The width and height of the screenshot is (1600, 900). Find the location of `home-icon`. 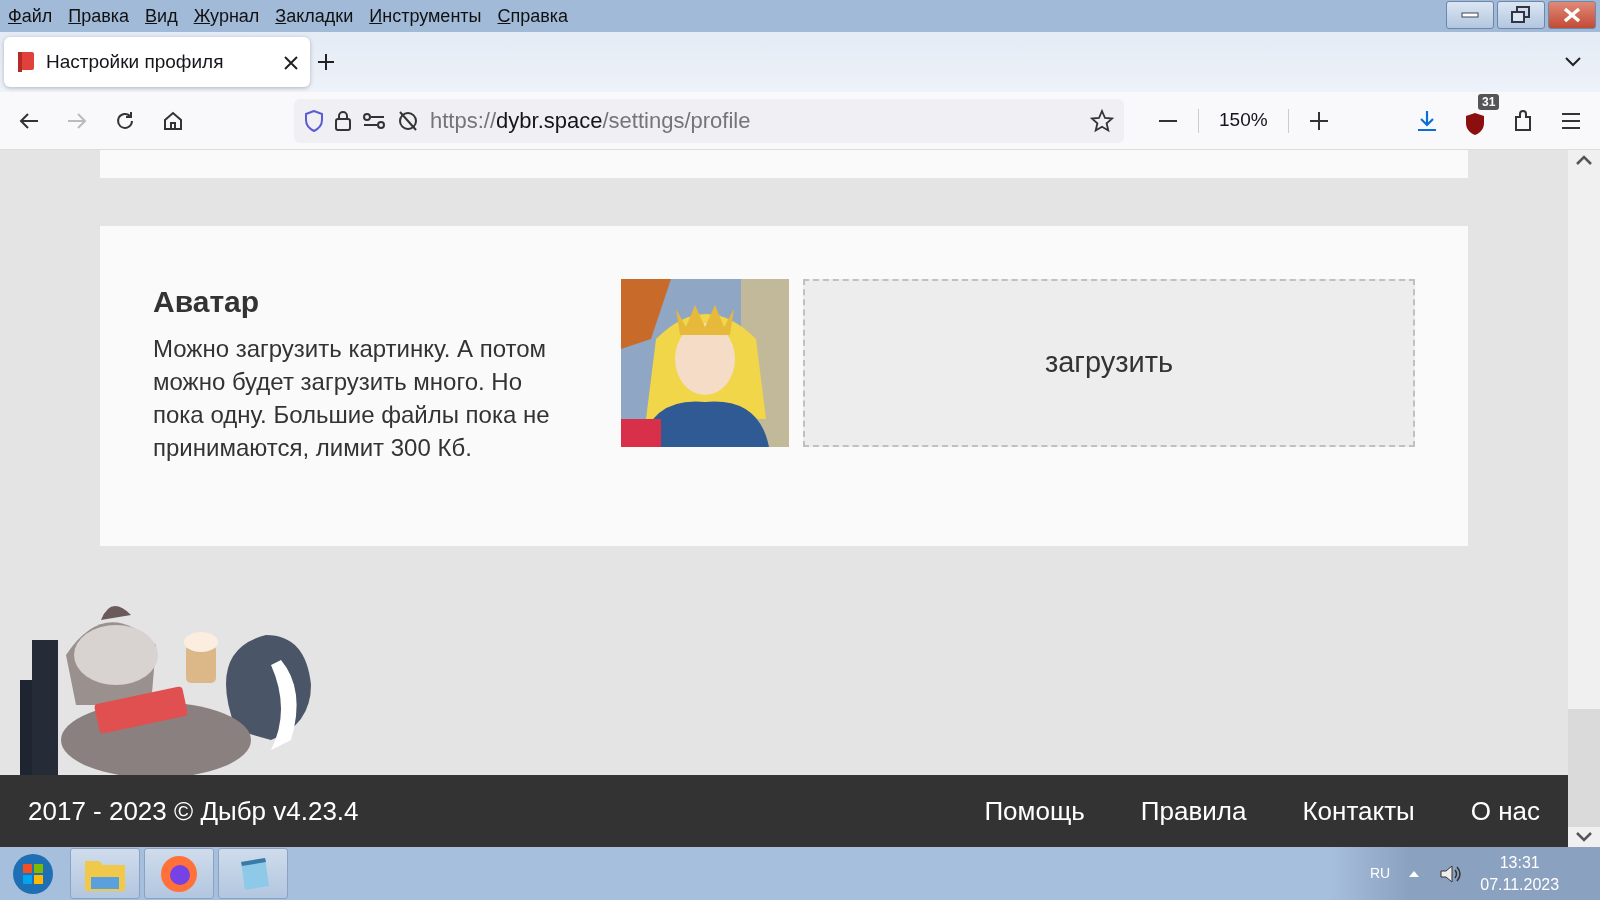

home-icon is located at coordinates (173, 120).